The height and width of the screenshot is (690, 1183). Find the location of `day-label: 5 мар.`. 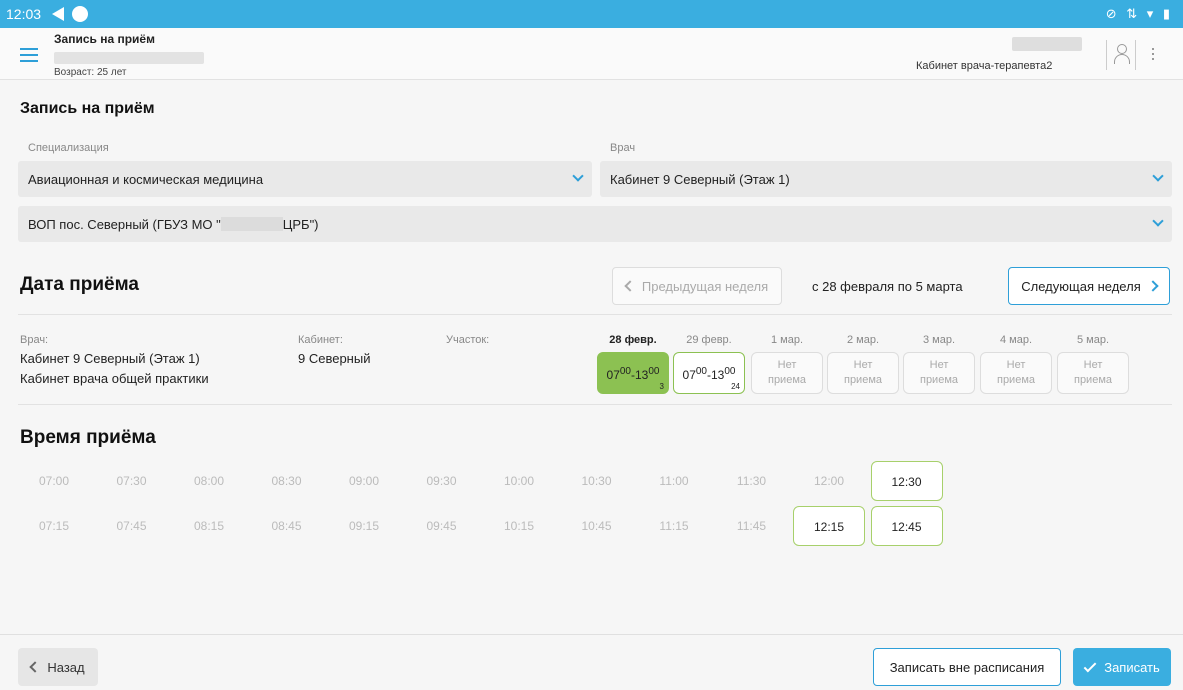

day-label: 5 мар. is located at coordinates (1093, 340).